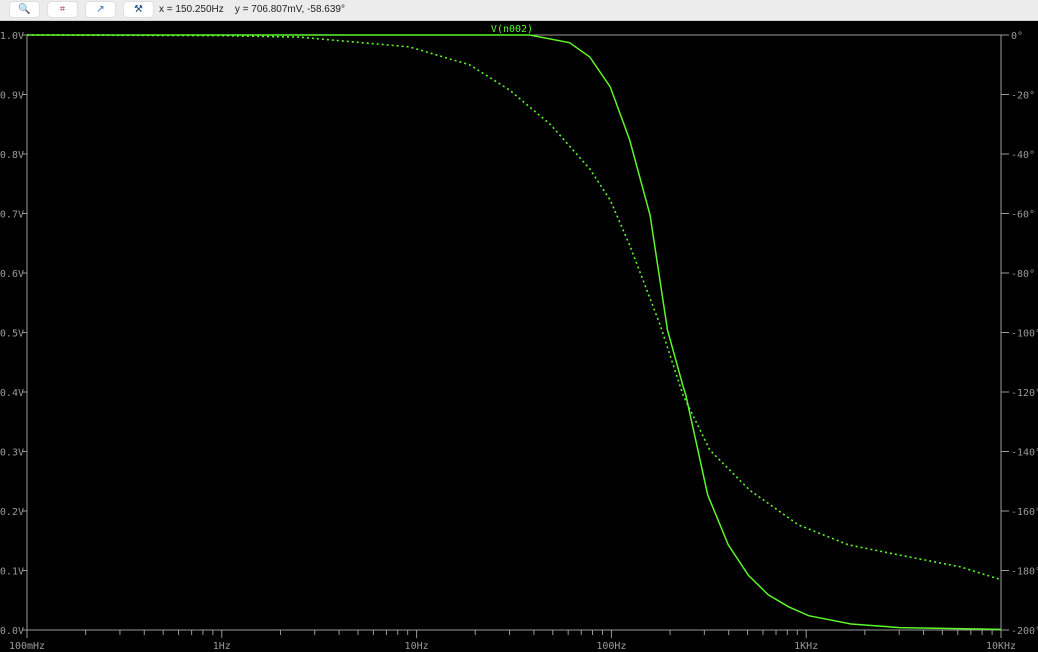 The width and height of the screenshot is (1038, 652). I want to click on hammer-button: ⚒, so click(138, 9).